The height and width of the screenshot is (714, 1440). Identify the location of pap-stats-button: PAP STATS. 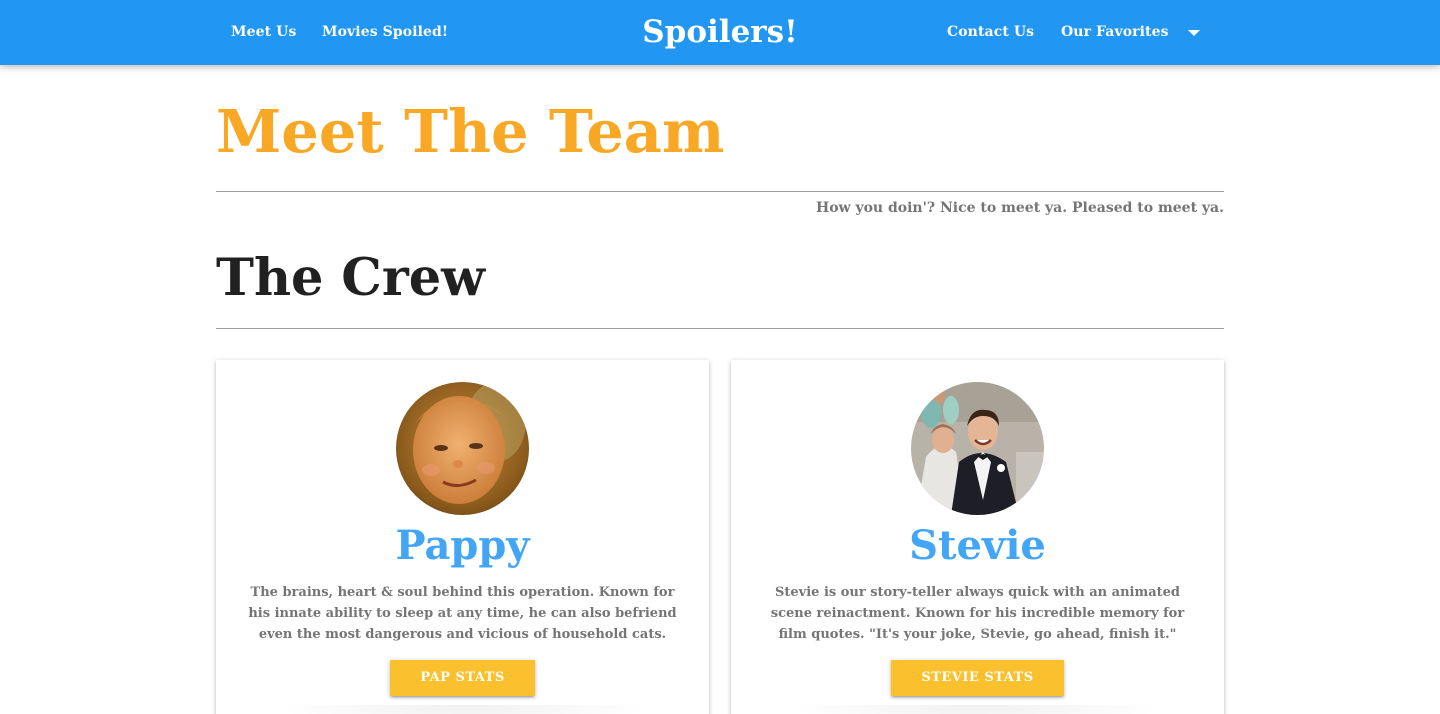
(462, 678).